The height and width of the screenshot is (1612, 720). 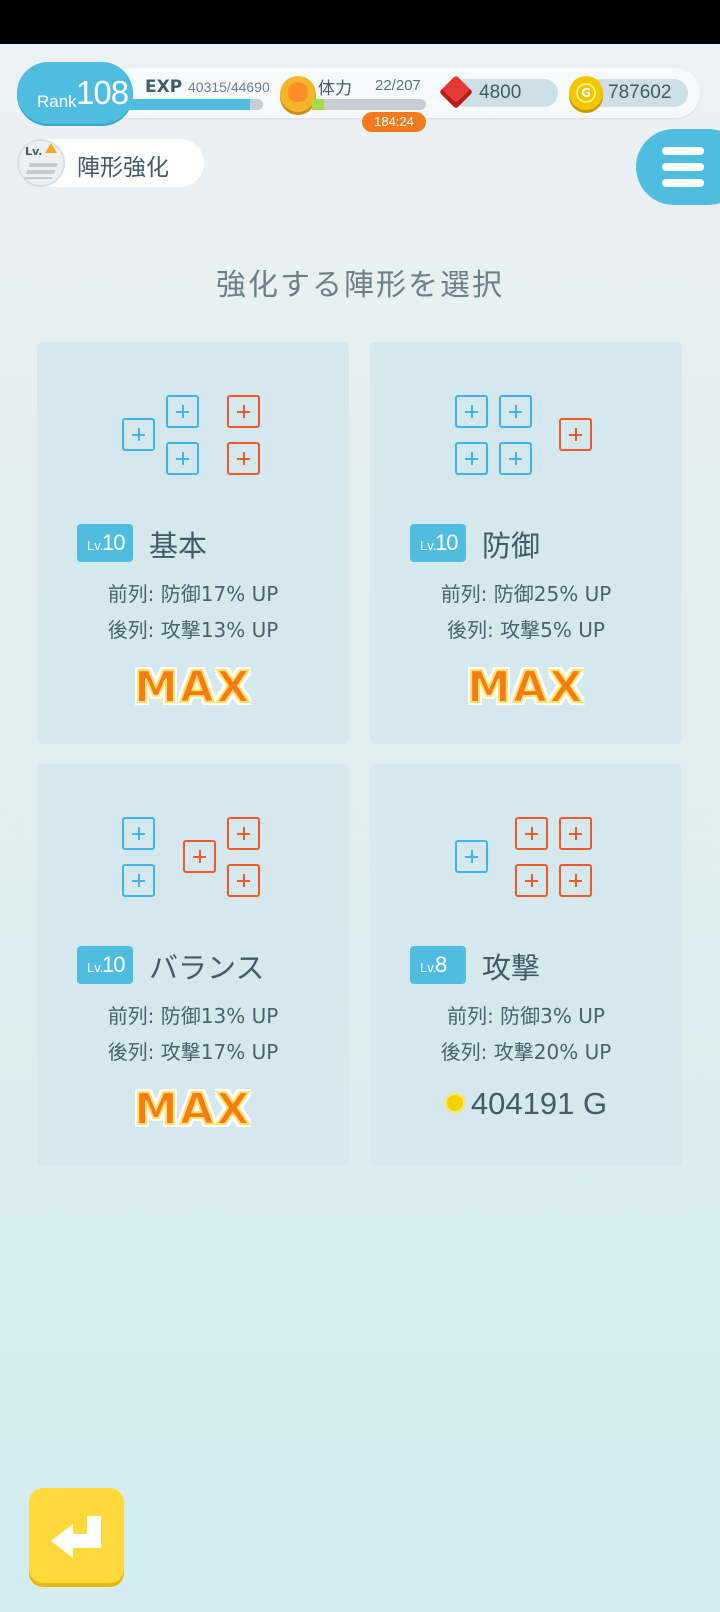 What do you see at coordinates (441, 964) in the screenshot?
I see `level-number: 8` at bounding box center [441, 964].